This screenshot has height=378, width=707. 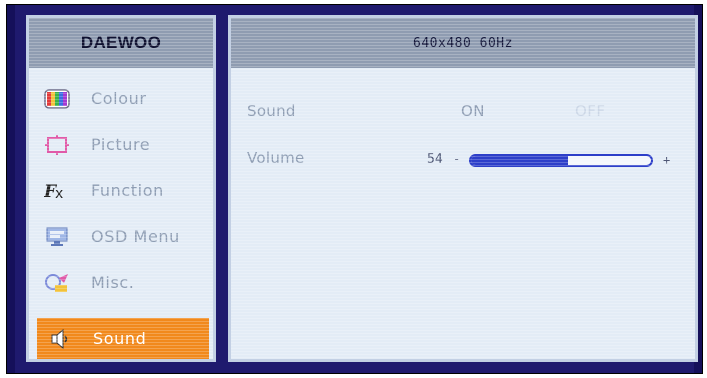 I want to click on menu-item-misc: Misc., so click(x=121, y=282).